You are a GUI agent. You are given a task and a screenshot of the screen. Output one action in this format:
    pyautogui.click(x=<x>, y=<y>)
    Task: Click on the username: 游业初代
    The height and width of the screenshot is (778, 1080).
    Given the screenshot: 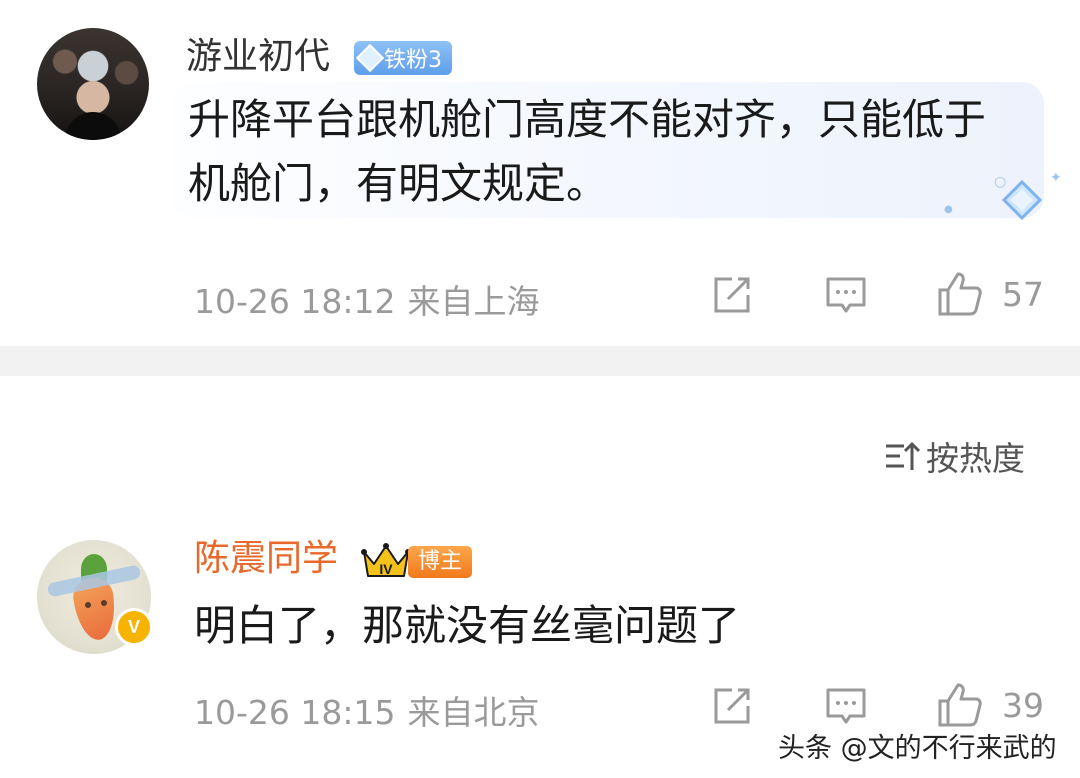 What is the action you would take?
    pyautogui.click(x=258, y=57)
    